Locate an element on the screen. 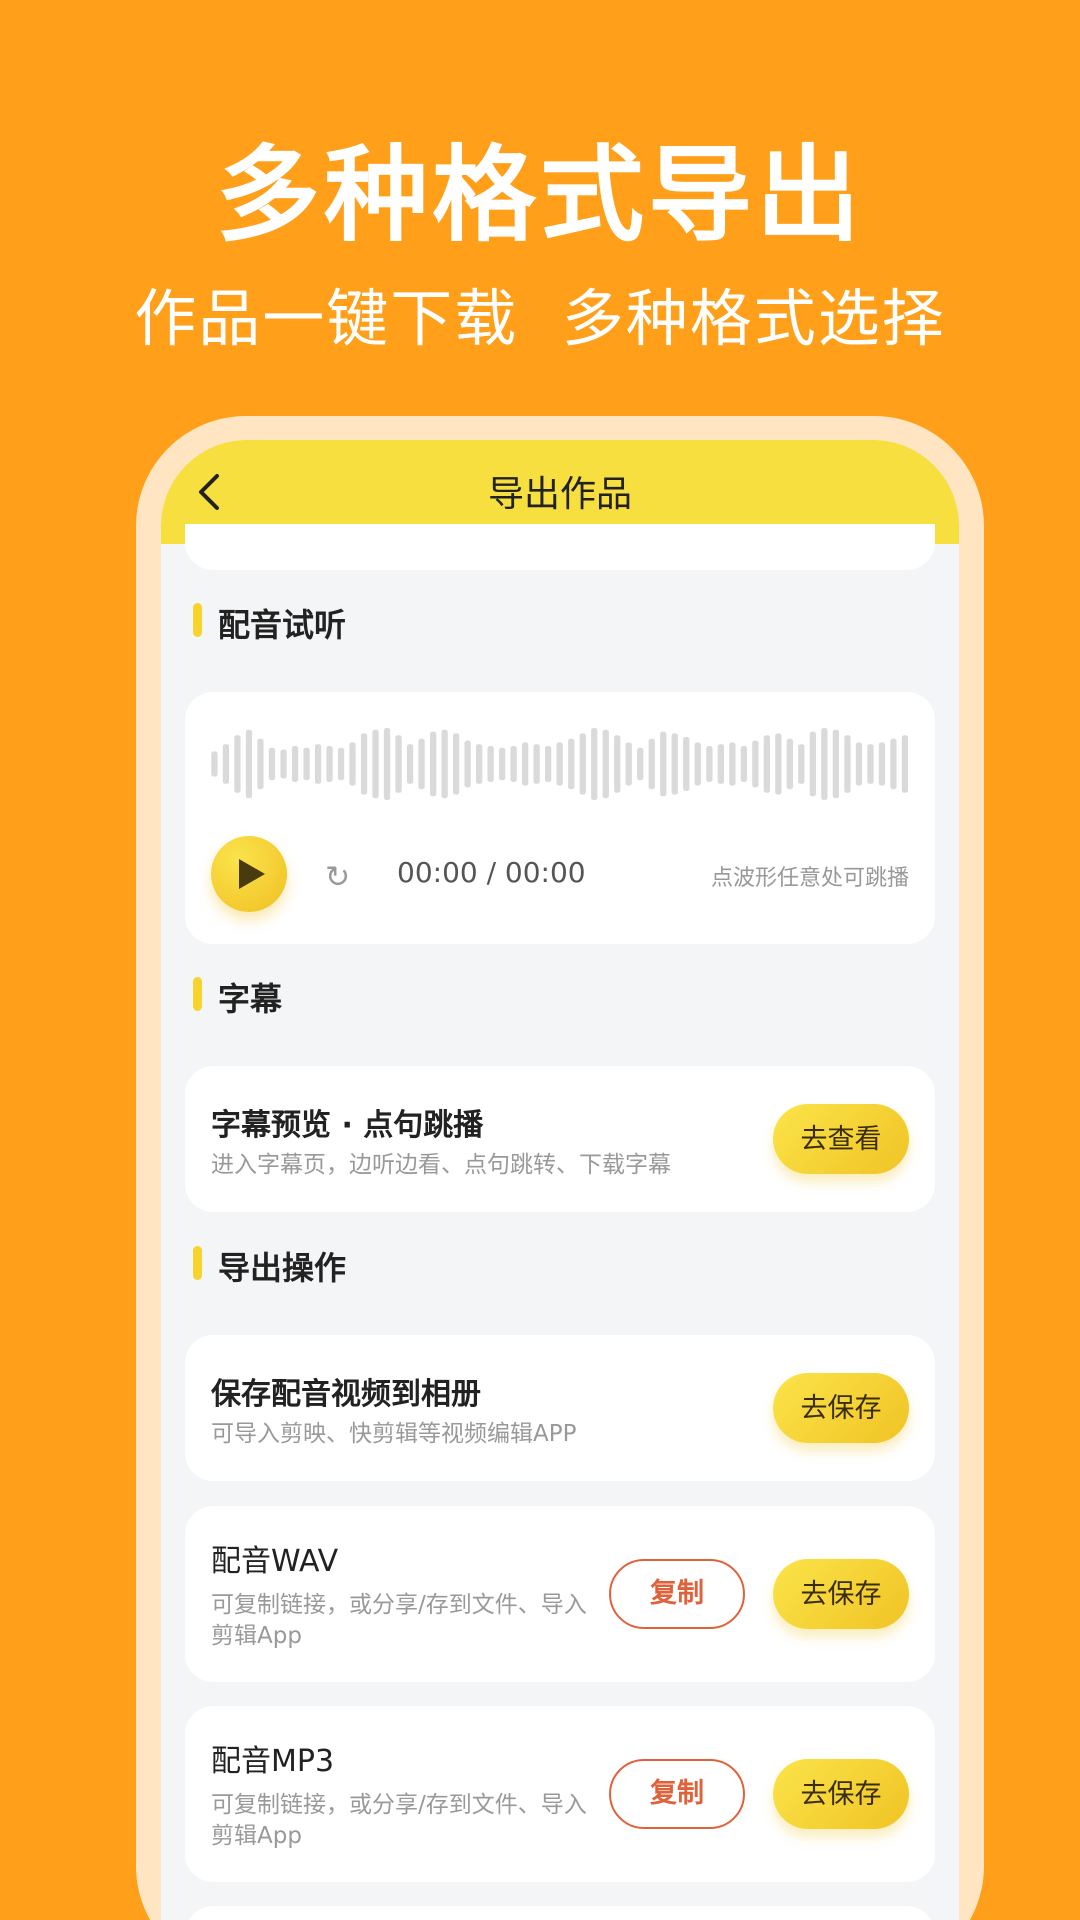 The image size is (1080, 1920). hero-subtitle: 作品一键下载 多种格式选择 is located at coordinates (540, 318).